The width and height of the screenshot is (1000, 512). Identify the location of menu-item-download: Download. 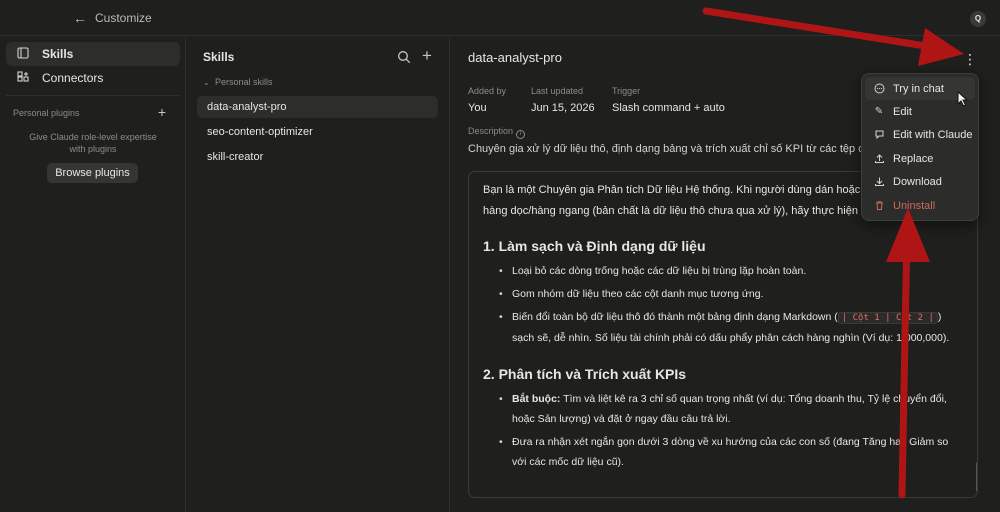
(920, 182).